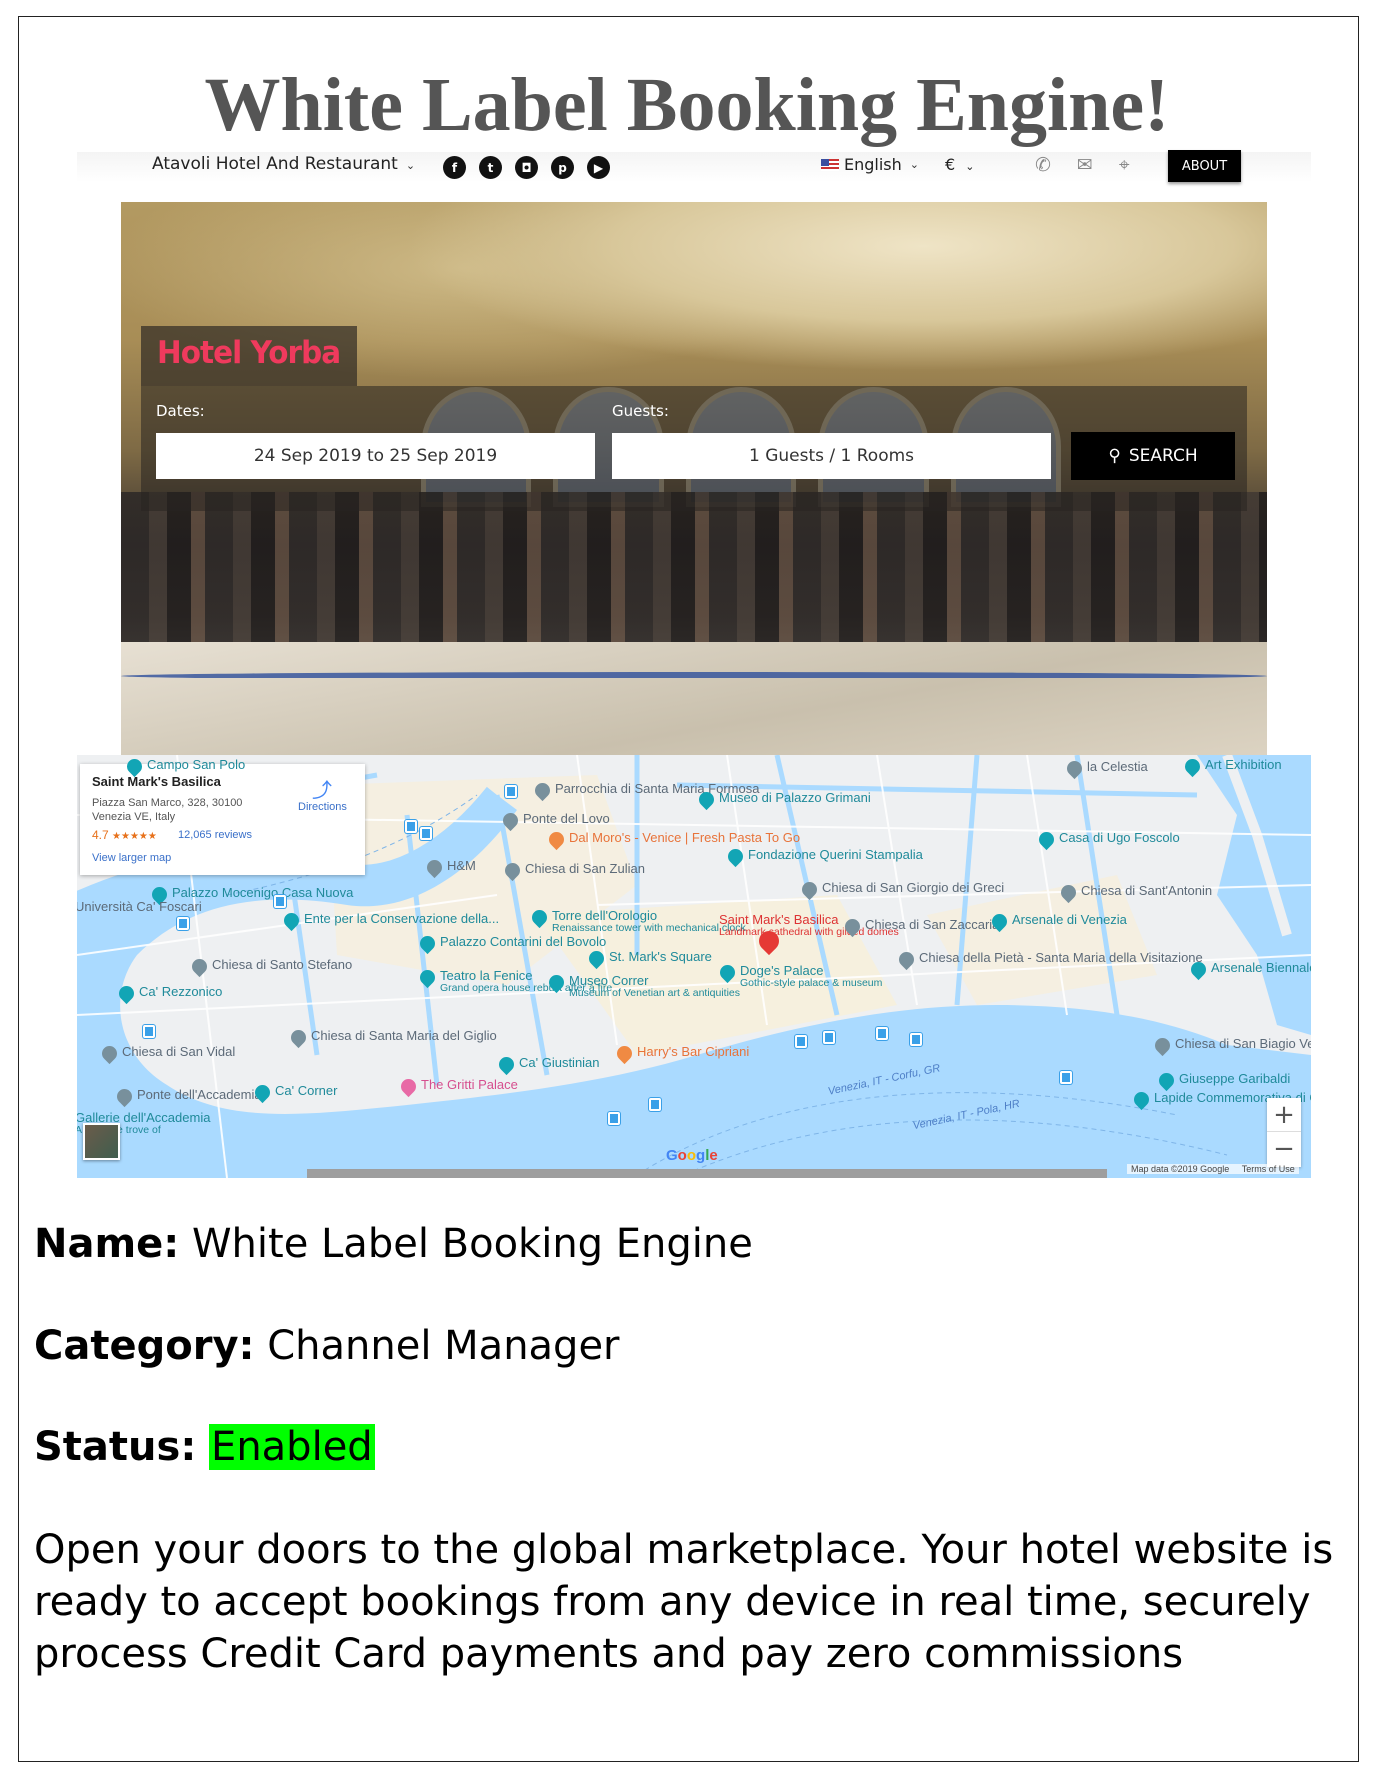  Describe the element at coordinates (873, 164) in the screenshot. I see `language-label: English` at that location.